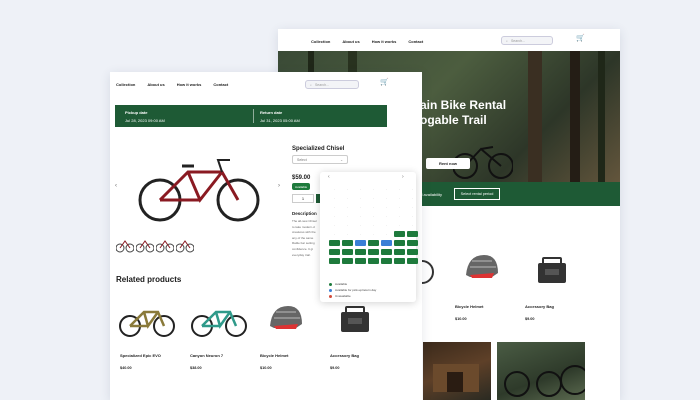  What do you see at coordinates (206, 355) in the screenshot?
I see `product-name: Canyon Neuron 7` at bounding box center [206, 355].